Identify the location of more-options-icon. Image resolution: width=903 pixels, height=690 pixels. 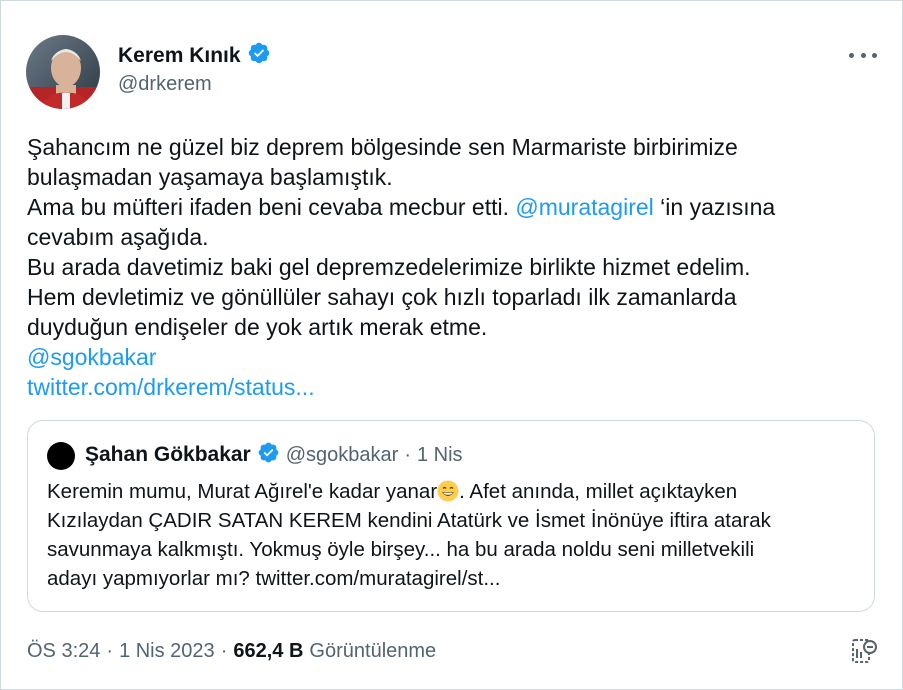
(863, 55).